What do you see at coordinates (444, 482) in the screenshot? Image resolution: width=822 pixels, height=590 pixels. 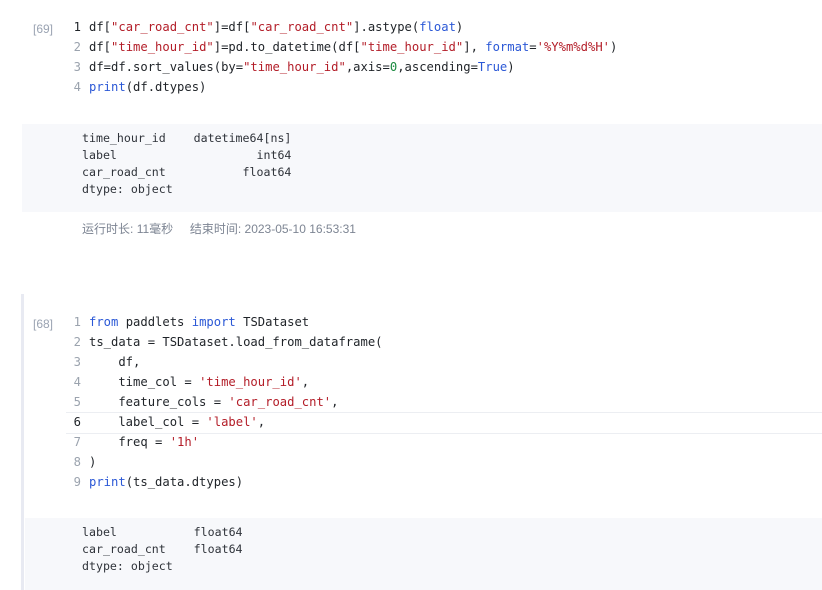 I see `code-line: 9 print(ts_data.dtypes)` at bounding box center [444, 482].